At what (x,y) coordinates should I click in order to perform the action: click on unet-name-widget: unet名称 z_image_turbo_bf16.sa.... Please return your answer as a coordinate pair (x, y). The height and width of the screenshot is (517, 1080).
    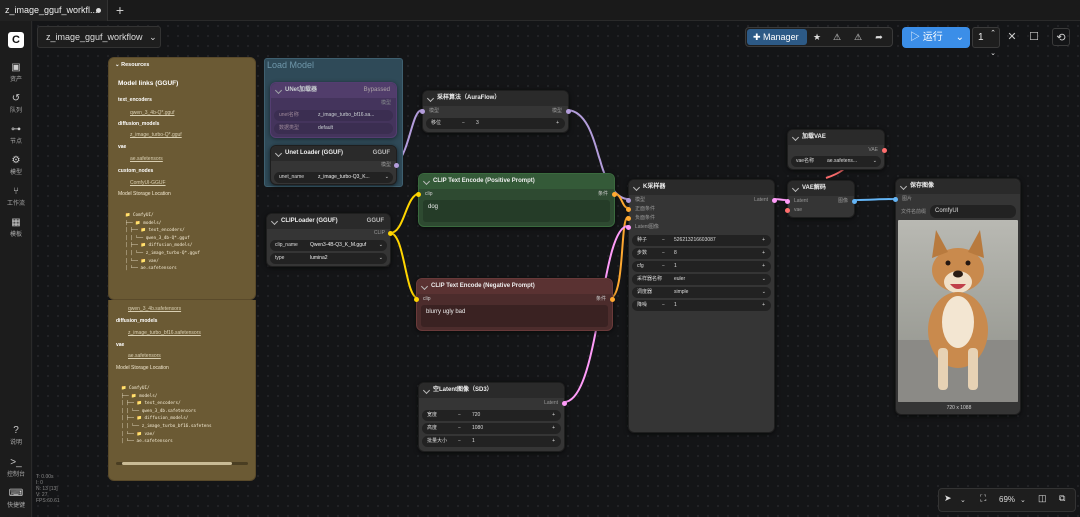
    Looking at the image, I should click on (333, 115).